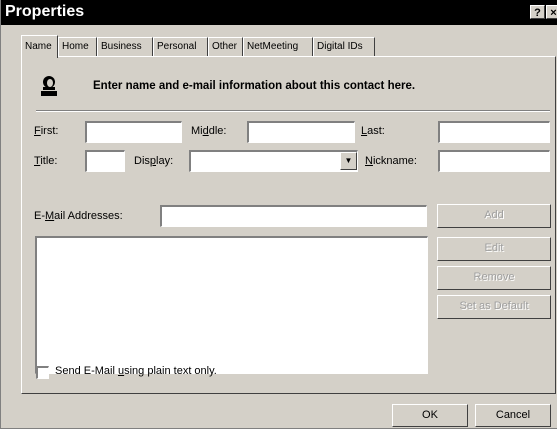 Image resolution: width=557 pixels, height=429 pixels. Describe the element at coordinates (391, 161) in the screenshot. I see `nickname-label: Nickname:` at that location.